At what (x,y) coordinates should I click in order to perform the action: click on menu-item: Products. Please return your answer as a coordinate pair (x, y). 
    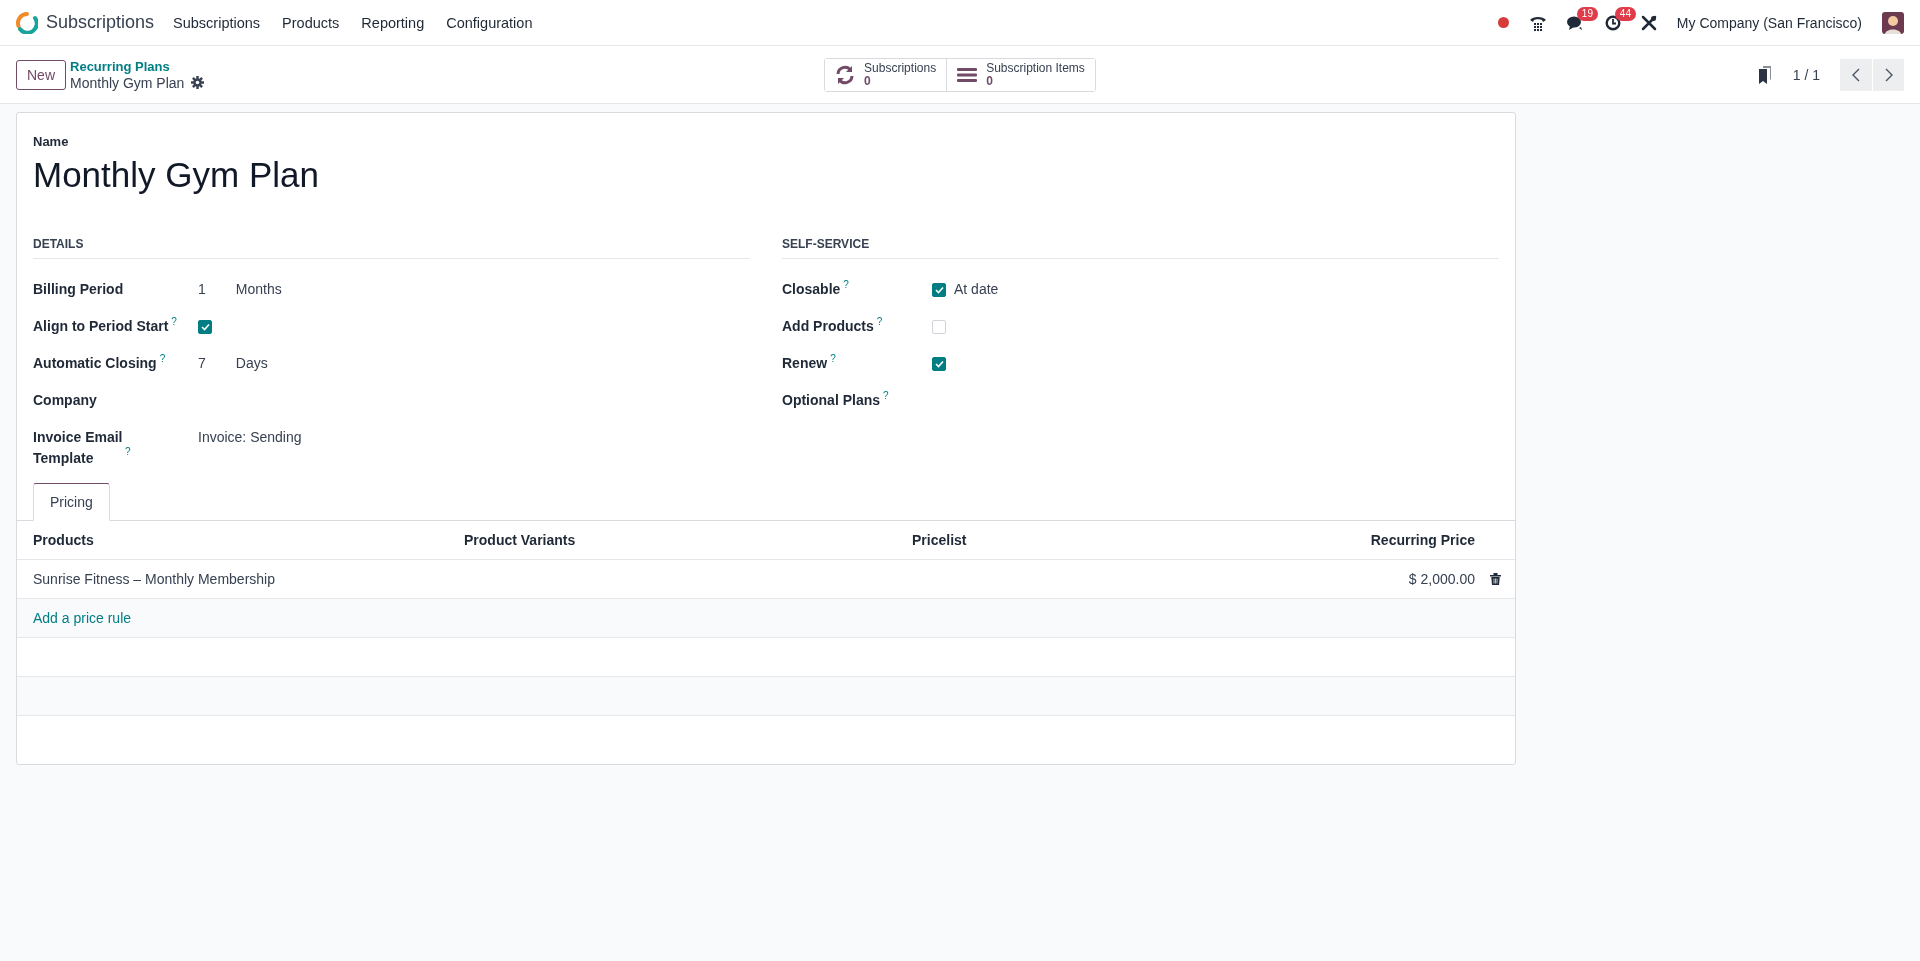
    Looking at the image, I should click on (311, 22).